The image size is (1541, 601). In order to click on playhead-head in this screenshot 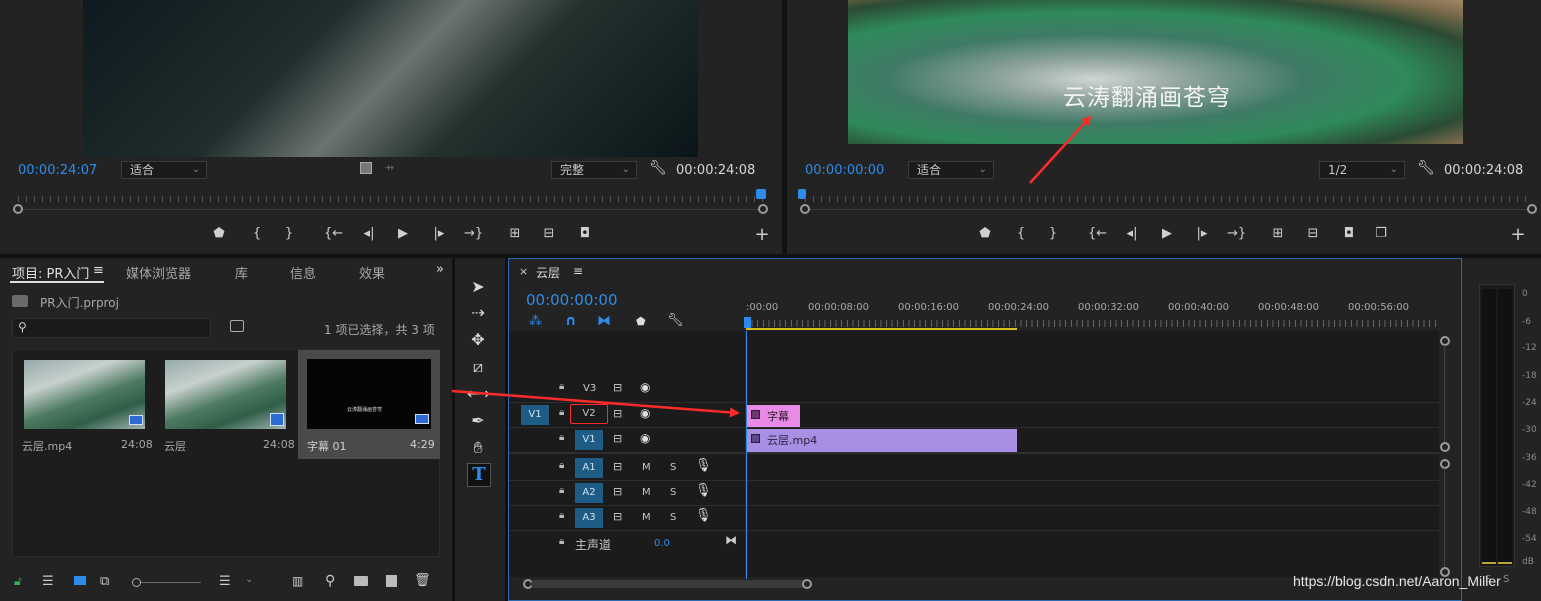, I will do `click(747, 322)`.